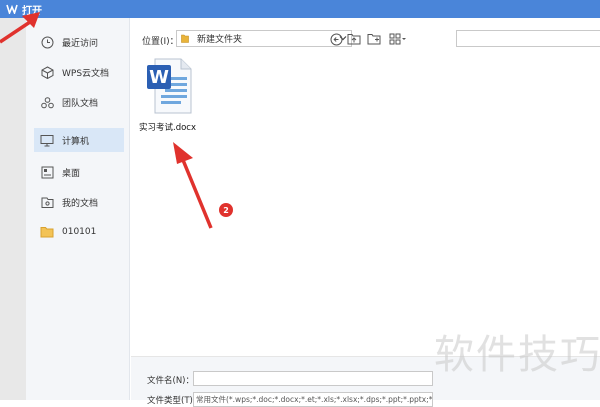  I want to click on sidebar-item-computer: 计算机, so click(79, 140).